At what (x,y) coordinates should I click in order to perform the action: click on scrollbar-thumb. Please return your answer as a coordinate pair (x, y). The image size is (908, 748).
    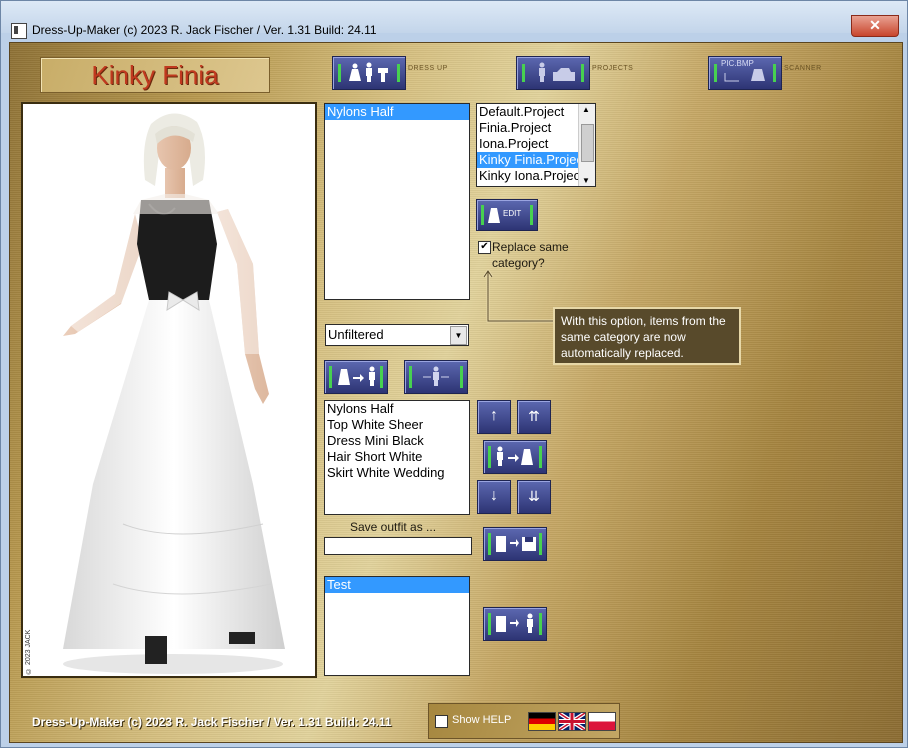
    Looking at the image, I should click on (587, 143).